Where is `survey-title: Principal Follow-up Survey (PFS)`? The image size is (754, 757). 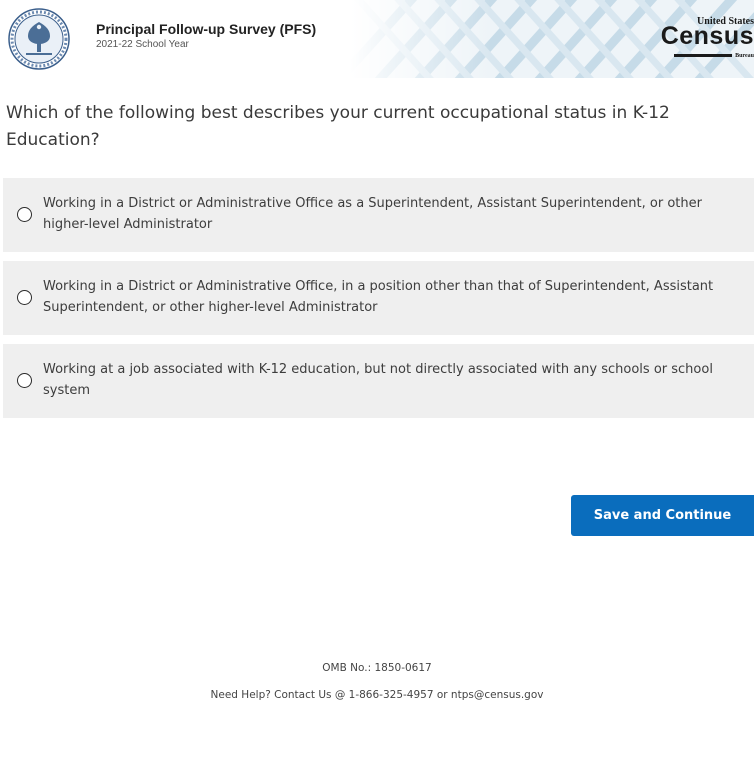
survey-title: Principal Follow-up Survey (PFS) is located at coordinates (206, 29).